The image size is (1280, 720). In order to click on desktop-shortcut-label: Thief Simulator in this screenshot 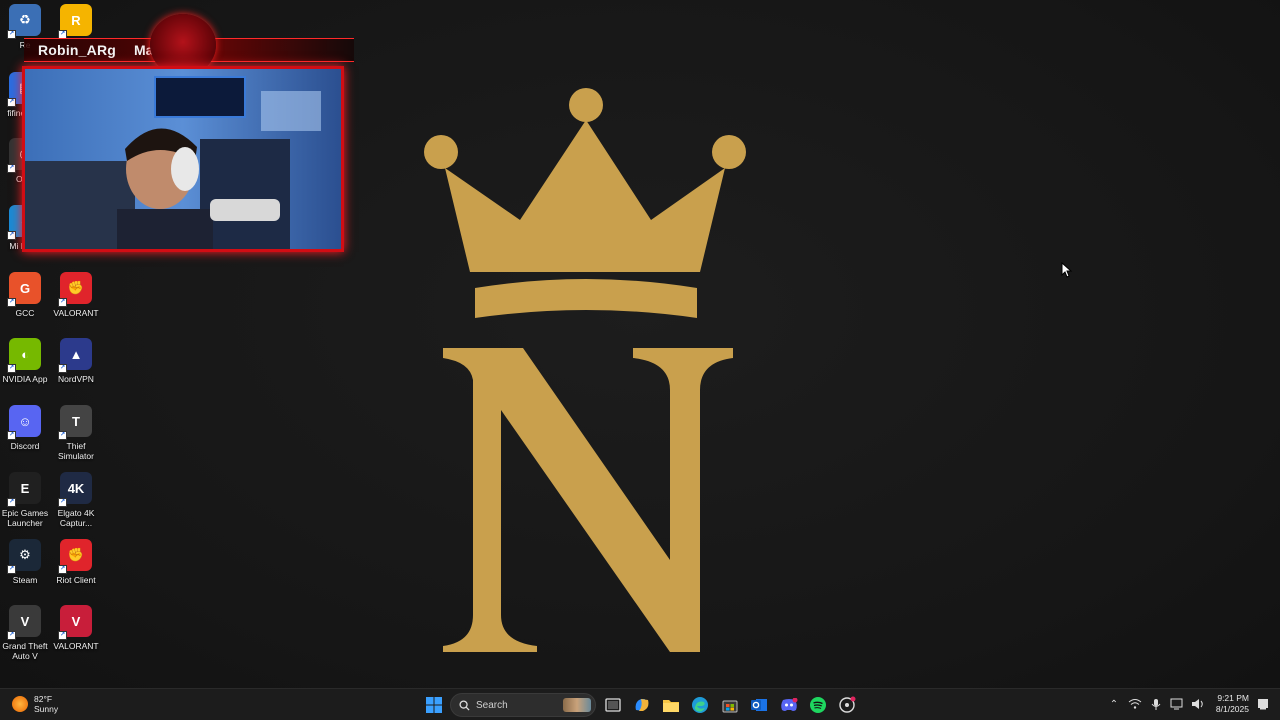, I will do `click(76, 451)`.